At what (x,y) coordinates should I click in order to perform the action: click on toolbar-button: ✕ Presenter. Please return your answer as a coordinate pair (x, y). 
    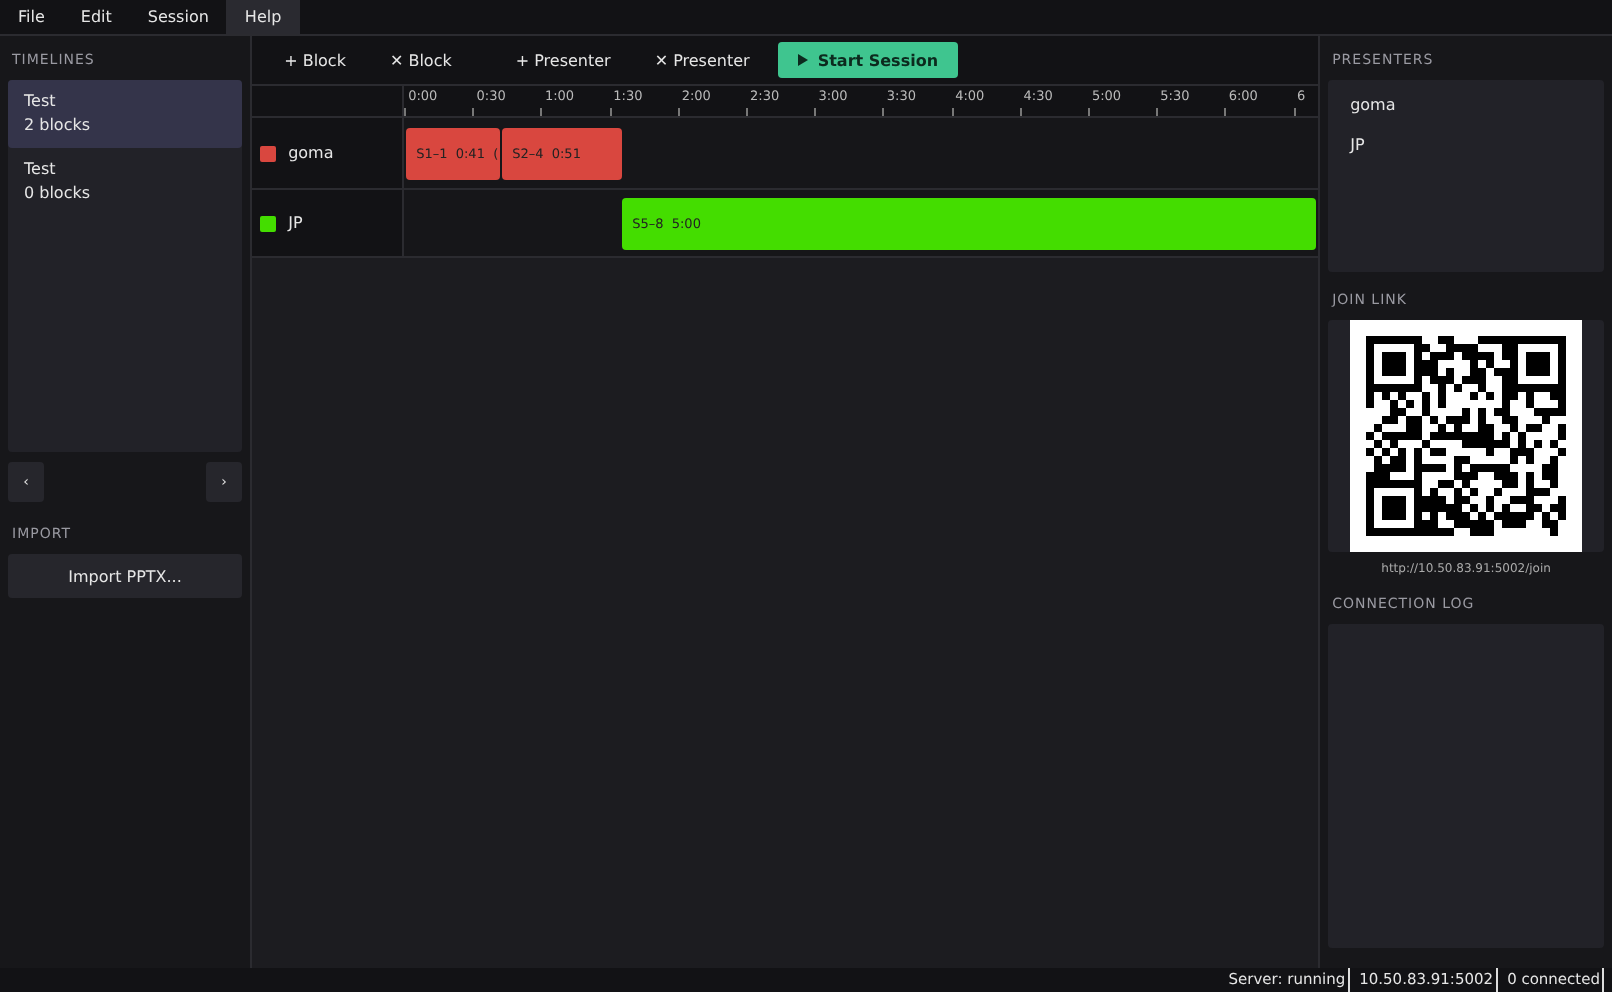
    Looking at the image, I should click on (702, 60).